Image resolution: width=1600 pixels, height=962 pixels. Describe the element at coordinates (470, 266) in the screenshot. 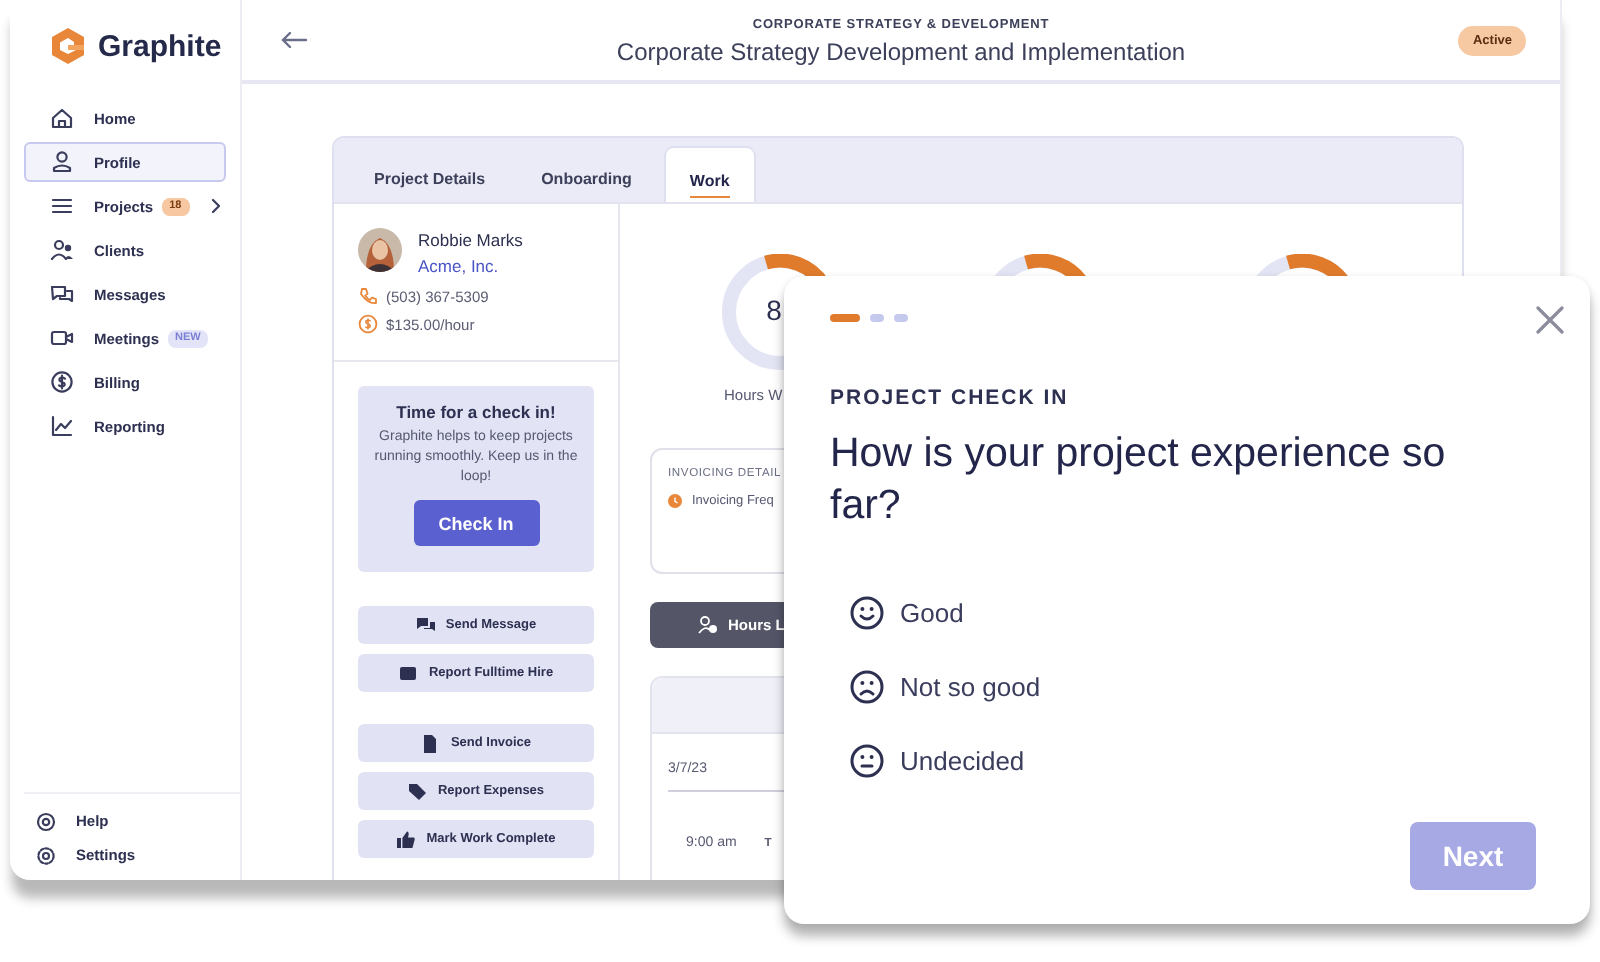

I see `company-link: Acme, Inc.` at that location.